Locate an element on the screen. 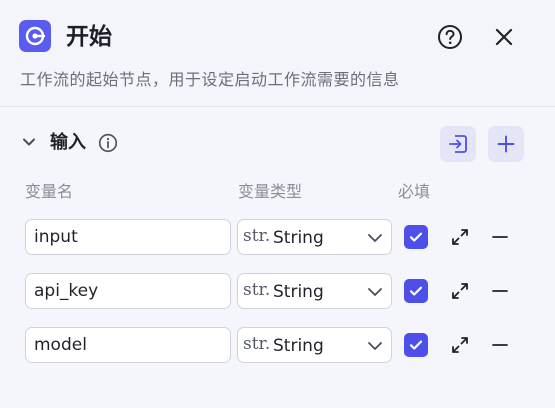 The height and width of the screenshot is (408, 555). inputs-section-header: 输入 is located at coordinates (277, 143).